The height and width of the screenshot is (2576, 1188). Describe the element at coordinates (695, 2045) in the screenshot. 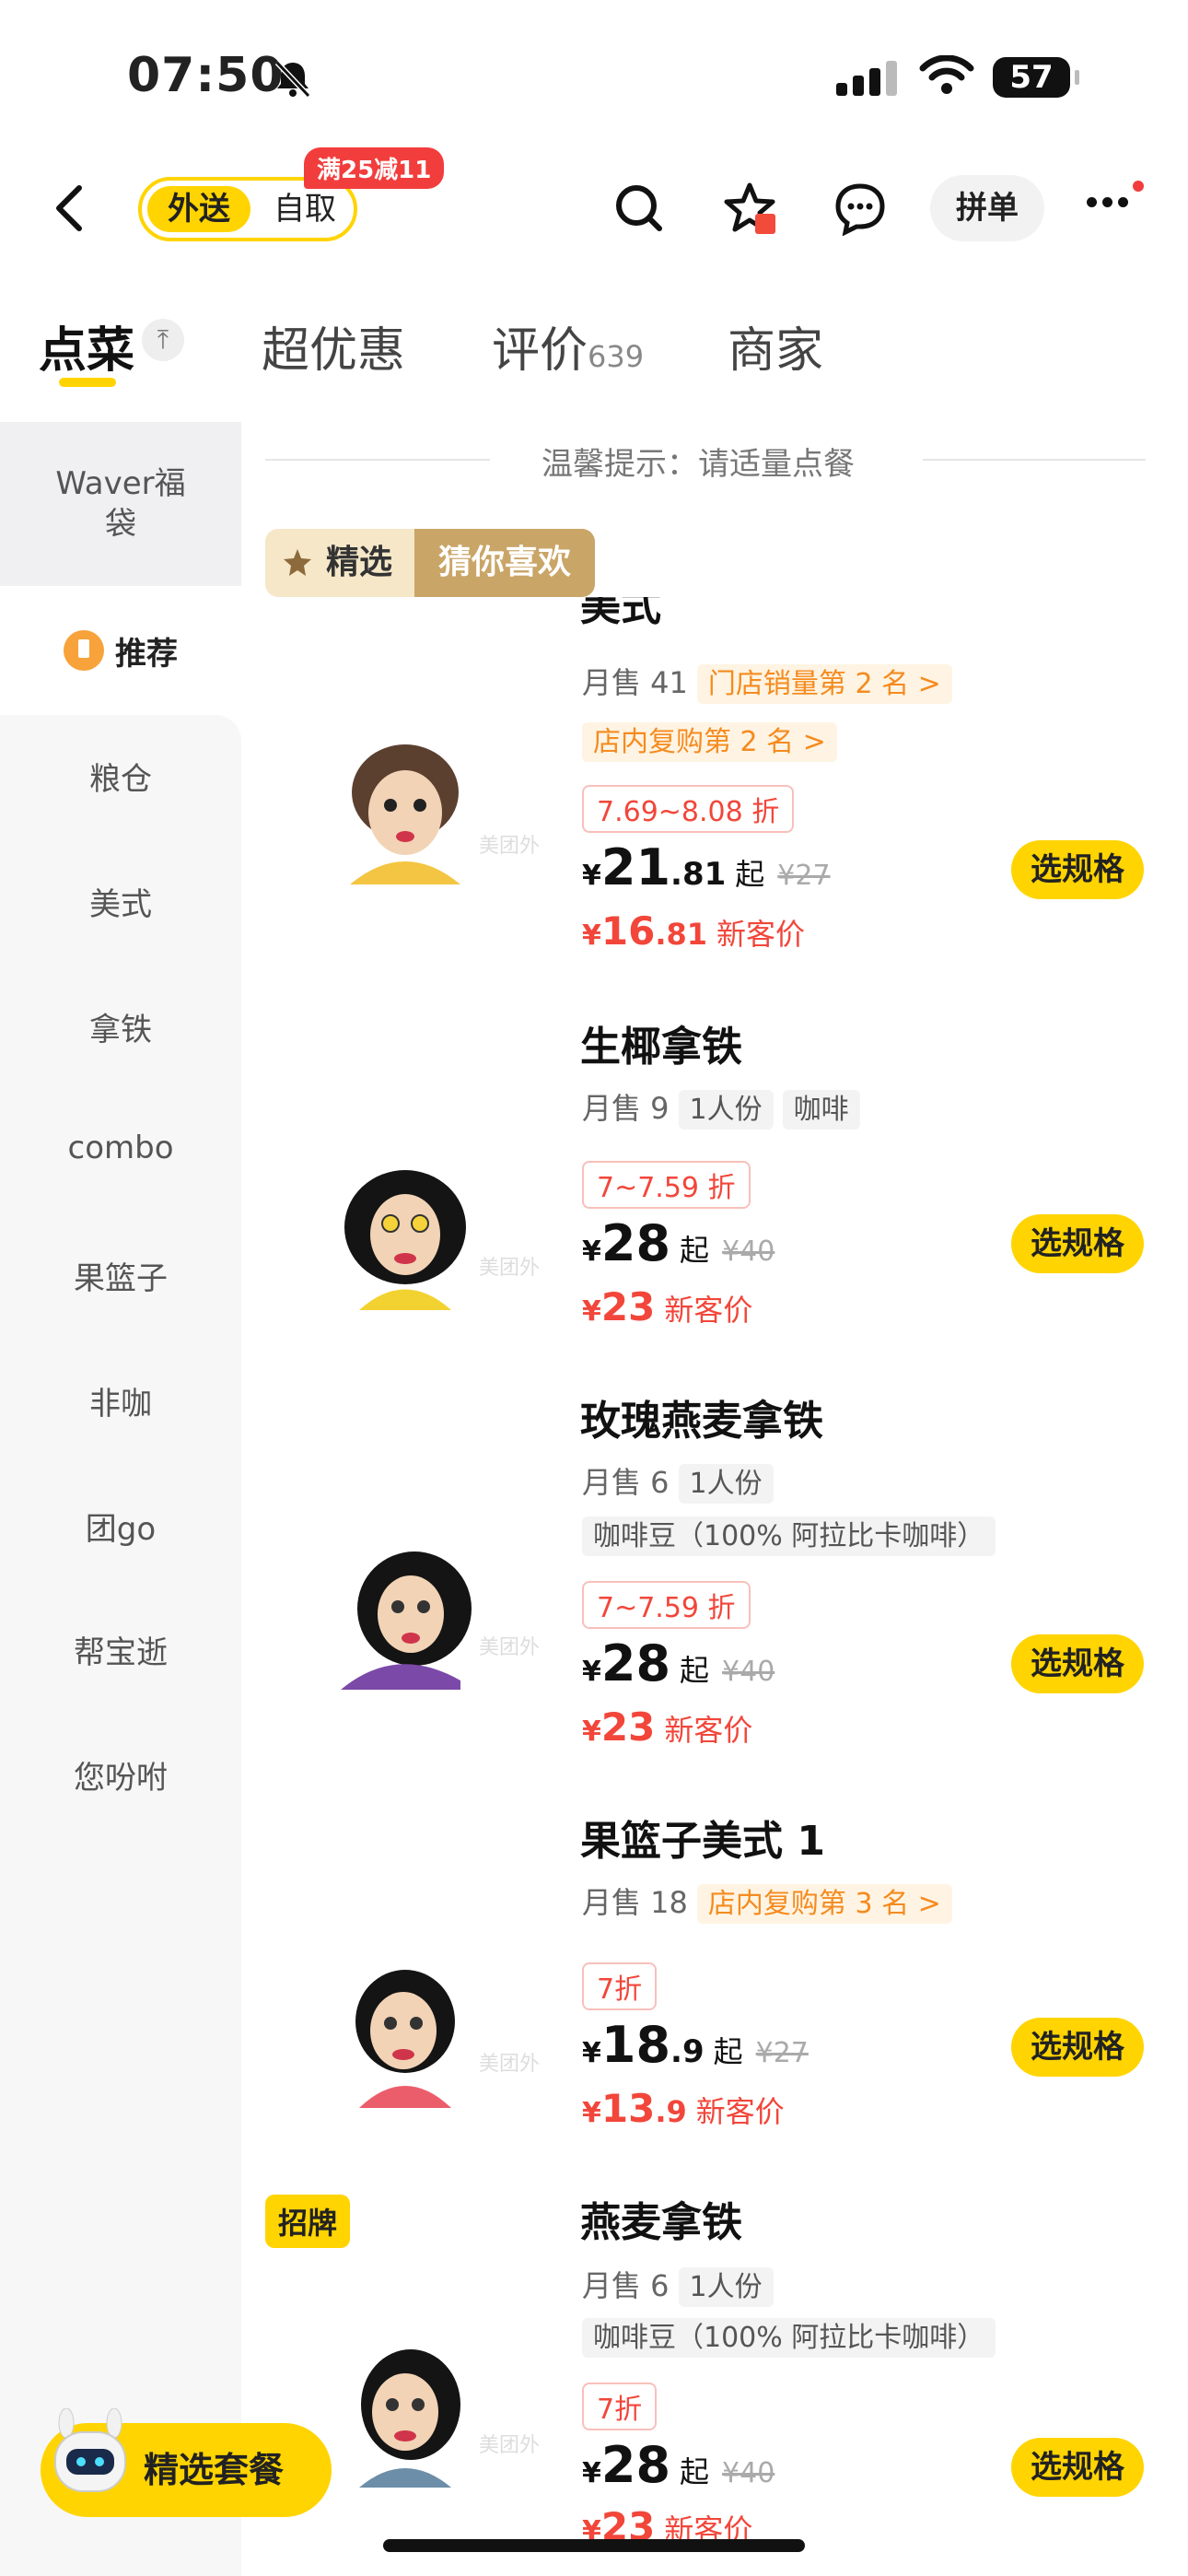

I see `product-price: ¥18.9 起 ¥27` at that location.